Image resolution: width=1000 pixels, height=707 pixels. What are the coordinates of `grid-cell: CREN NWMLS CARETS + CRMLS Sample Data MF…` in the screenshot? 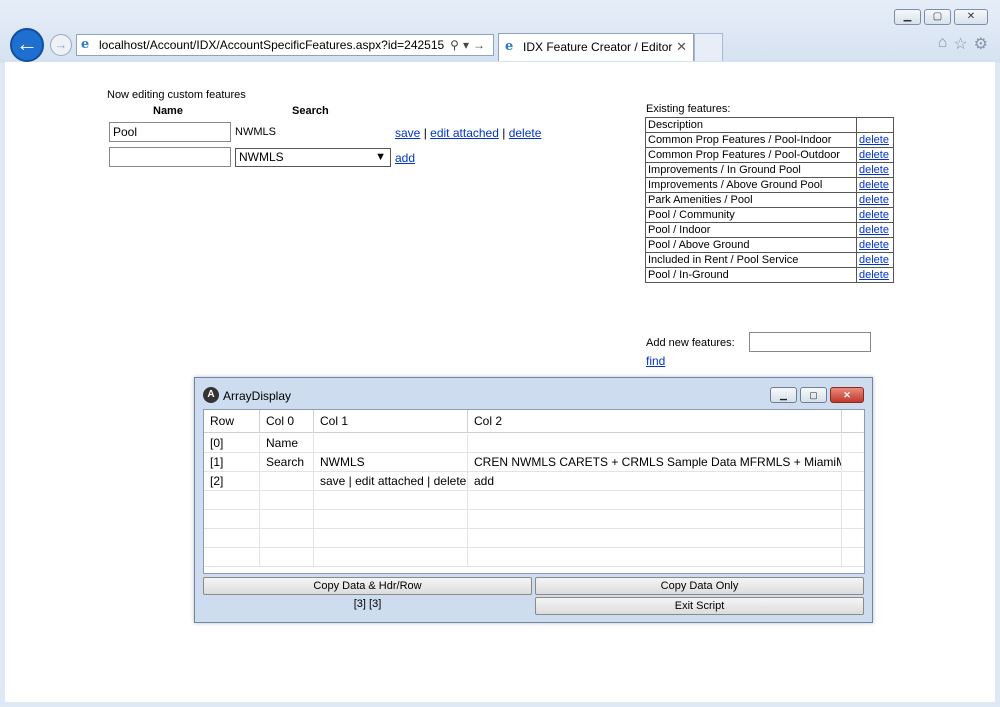 It's located at (655, 462).